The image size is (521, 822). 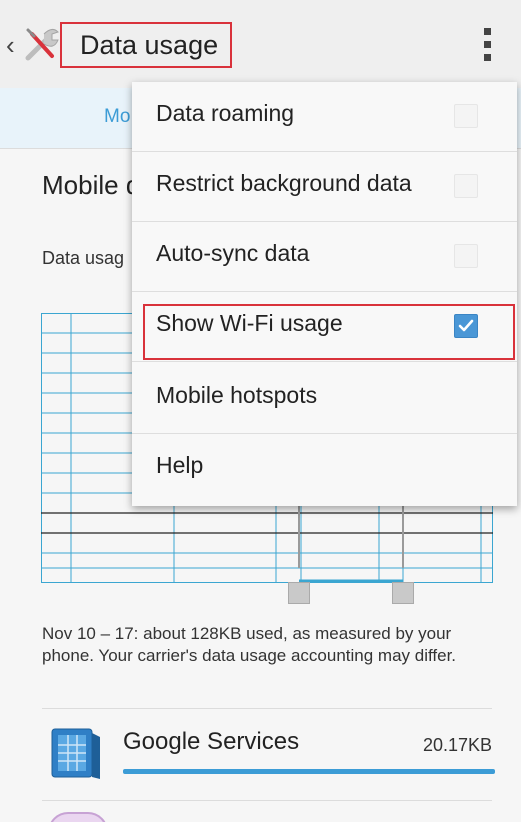 What do you see at coordinates (324, 257) in the screenshot?
I see `menu-item-auto-sync-data: Auto-sync data` at bounding box center [324, 257].